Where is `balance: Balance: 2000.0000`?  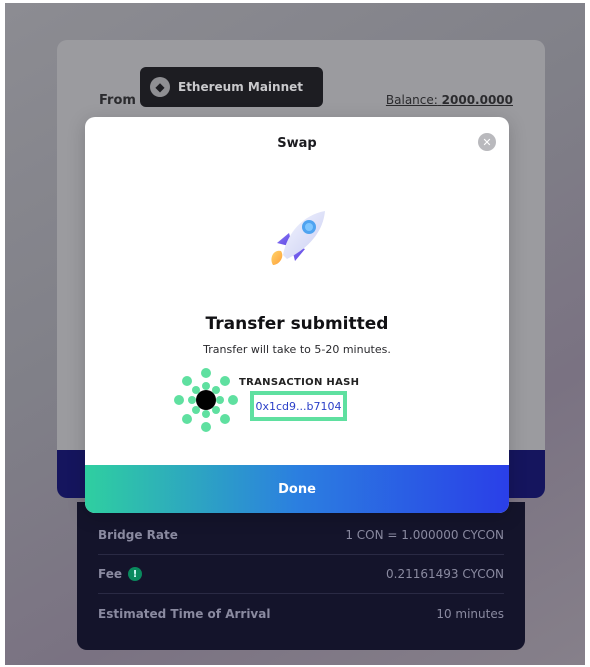 balance: Balance: 2000.0000 is located at coordinates (449, 100).